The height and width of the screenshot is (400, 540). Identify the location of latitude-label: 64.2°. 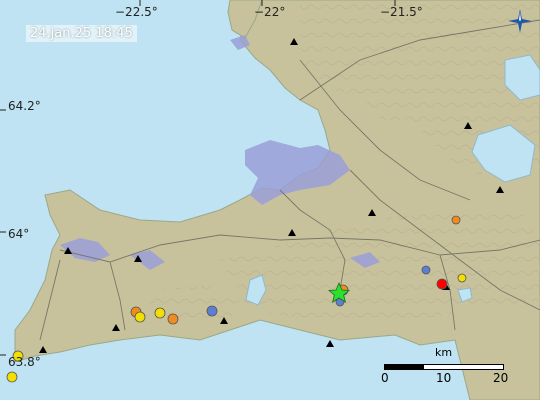
(24, 106).